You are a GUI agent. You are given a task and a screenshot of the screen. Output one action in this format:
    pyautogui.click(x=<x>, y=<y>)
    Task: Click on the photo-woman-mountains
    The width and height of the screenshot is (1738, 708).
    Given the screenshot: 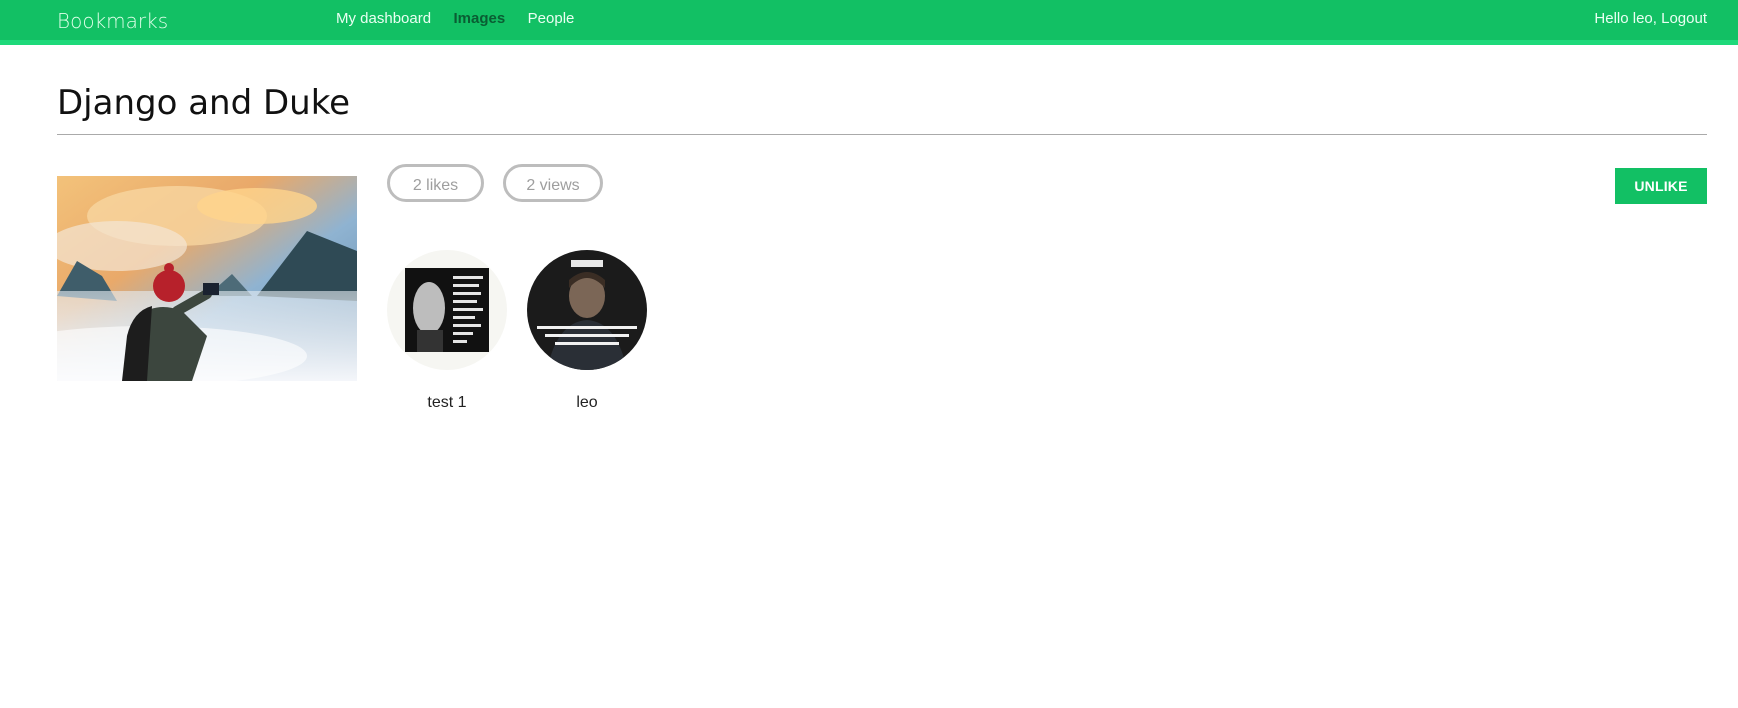 What is the action you would take?
    pyautogui.click(x=207, y=278)
    